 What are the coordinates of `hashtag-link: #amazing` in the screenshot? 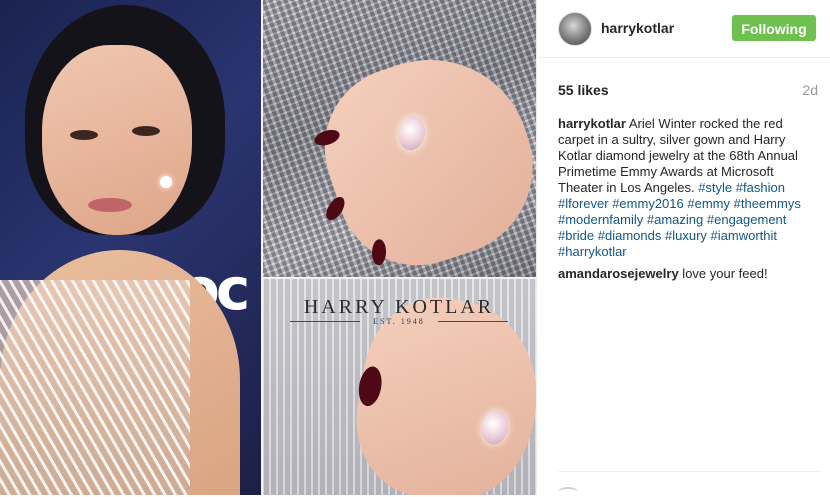 It's located at (675, 219).